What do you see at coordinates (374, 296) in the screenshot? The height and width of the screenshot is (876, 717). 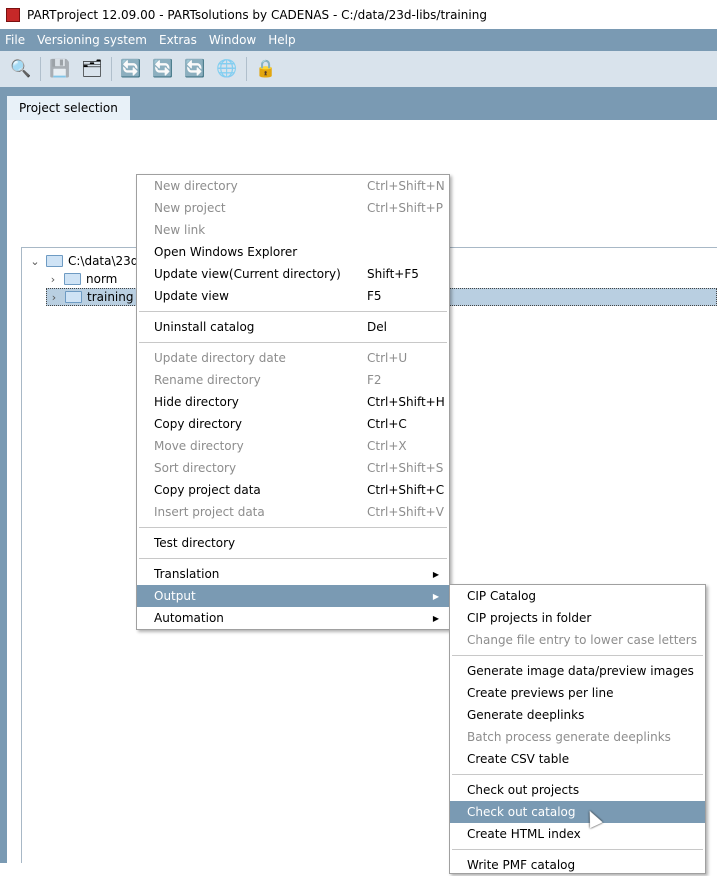 I see `shortcut-label: F5` at bounding box center [374, 296].